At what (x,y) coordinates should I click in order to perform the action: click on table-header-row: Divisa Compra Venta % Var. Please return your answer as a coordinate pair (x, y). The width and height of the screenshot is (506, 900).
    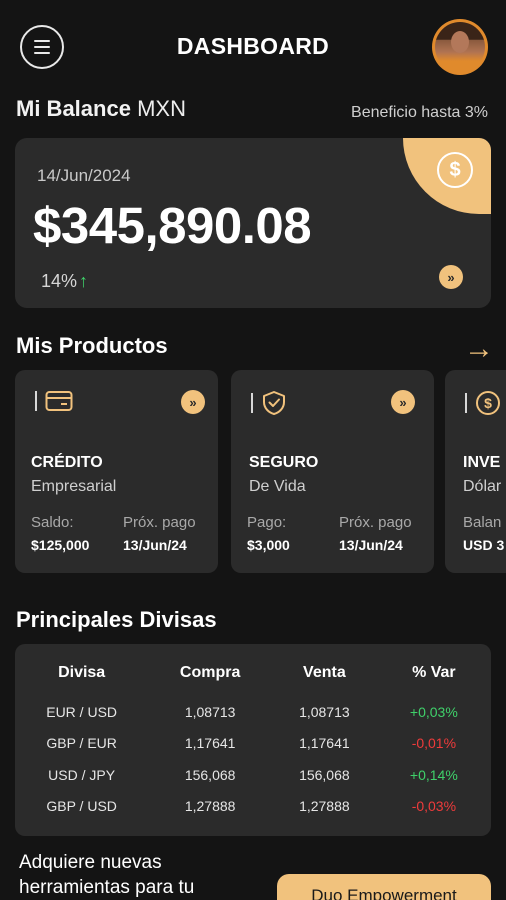
    Looking at the image, I should click on (253, 680).